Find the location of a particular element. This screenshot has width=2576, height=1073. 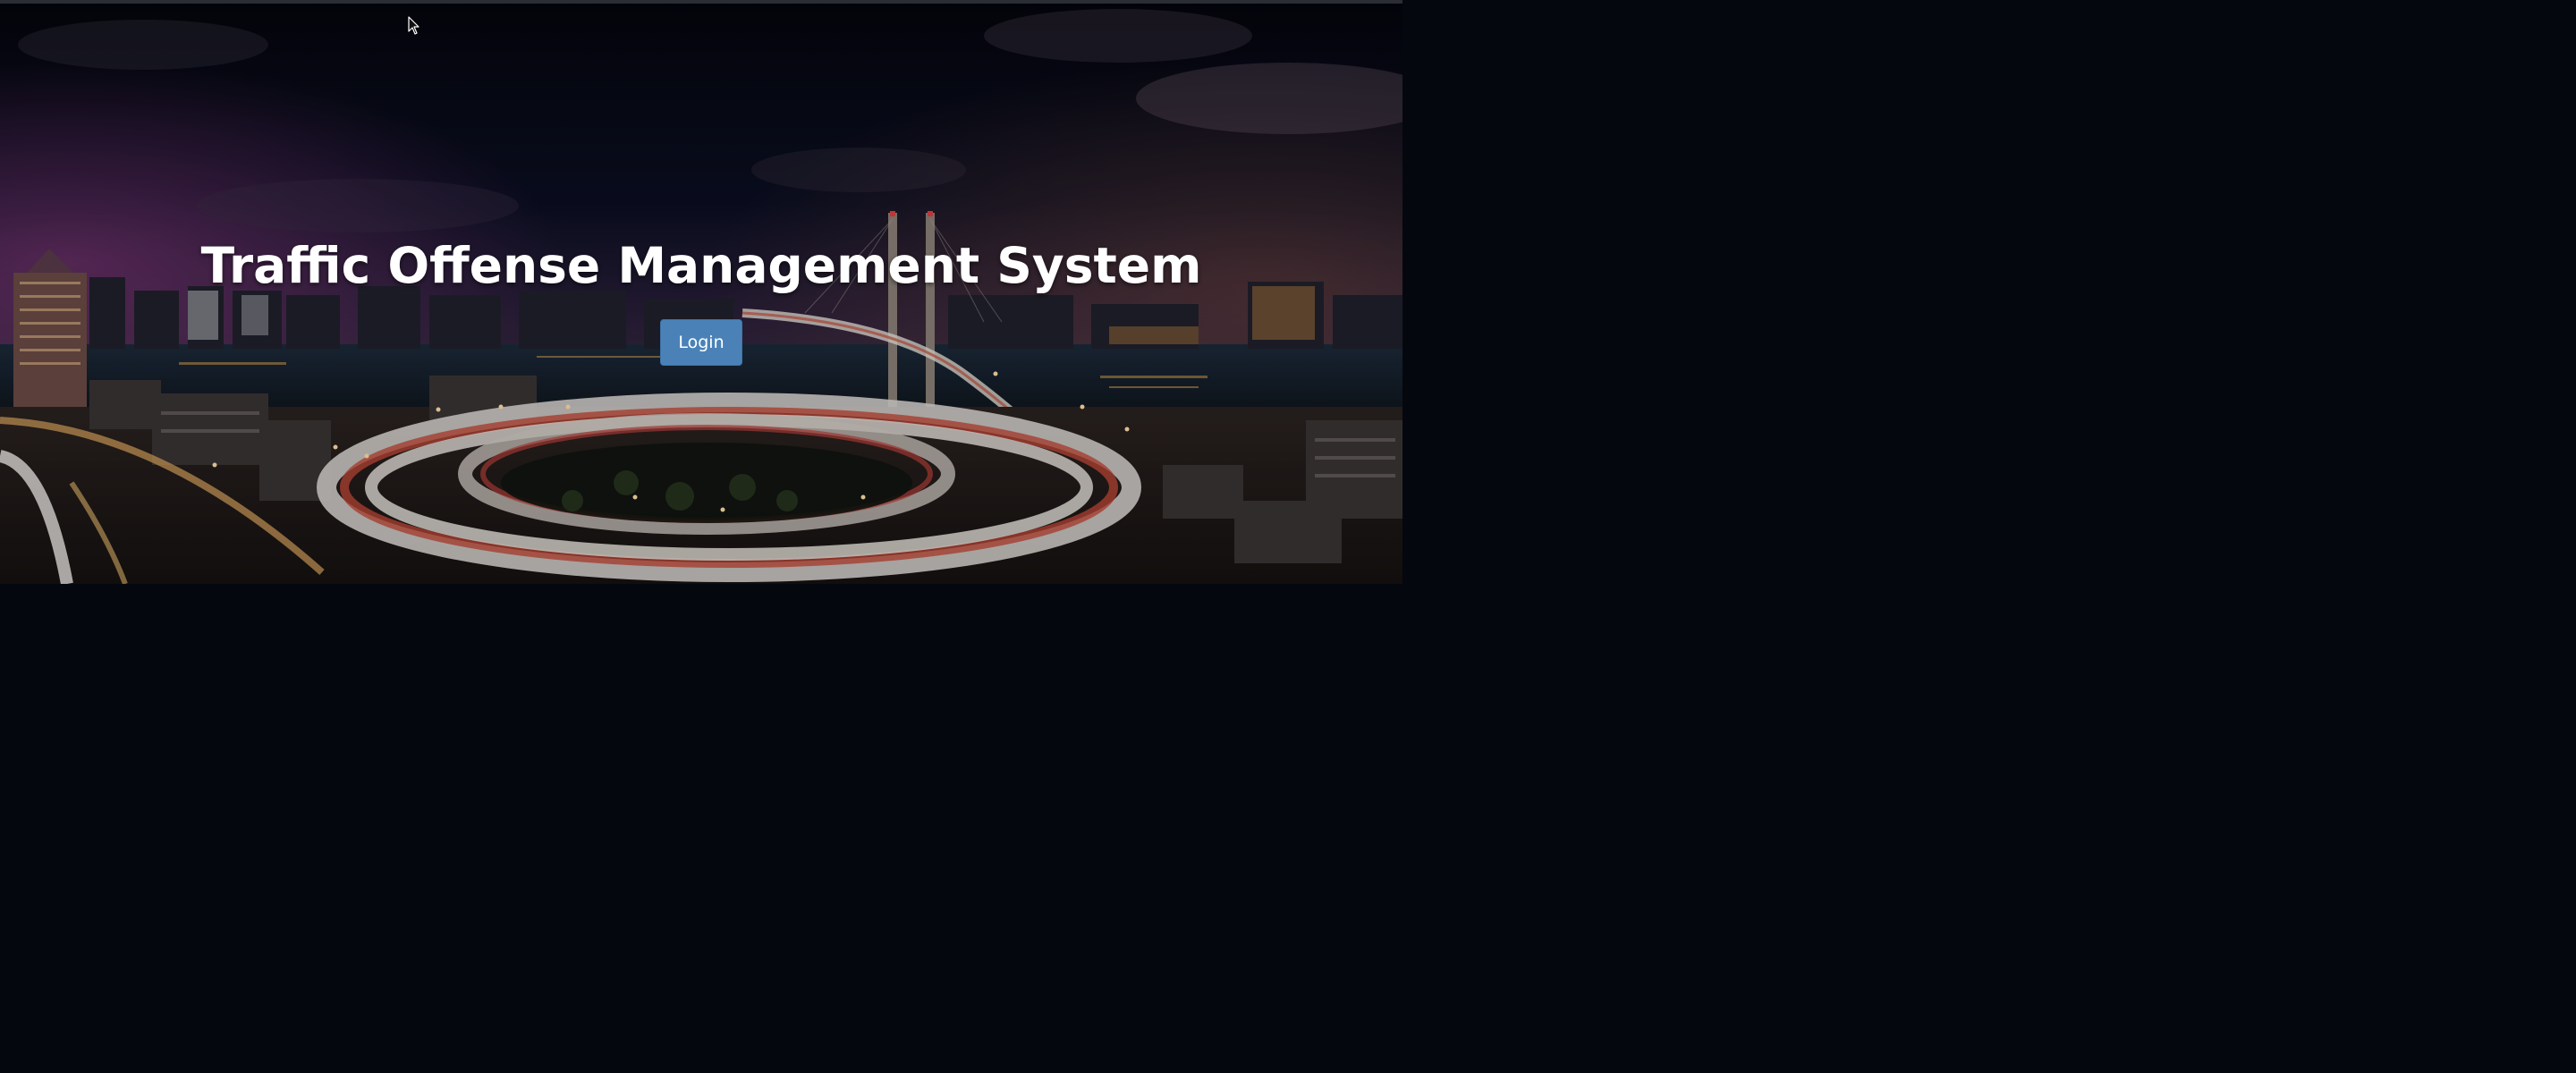

login-button: Login is located at coordinates (701, 342).